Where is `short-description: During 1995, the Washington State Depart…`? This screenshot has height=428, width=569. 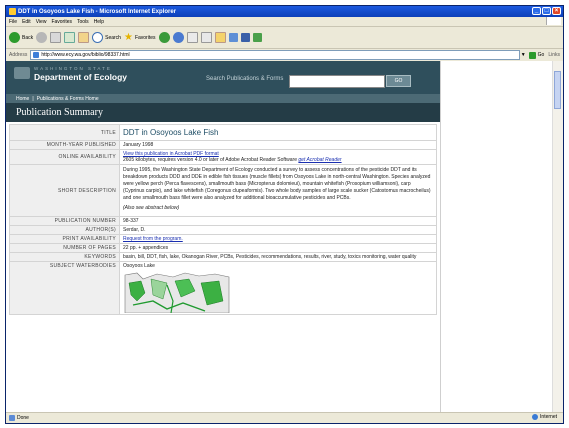 short-description: During 1995, the Washington State Depart… is located at coordinates (278, 190).